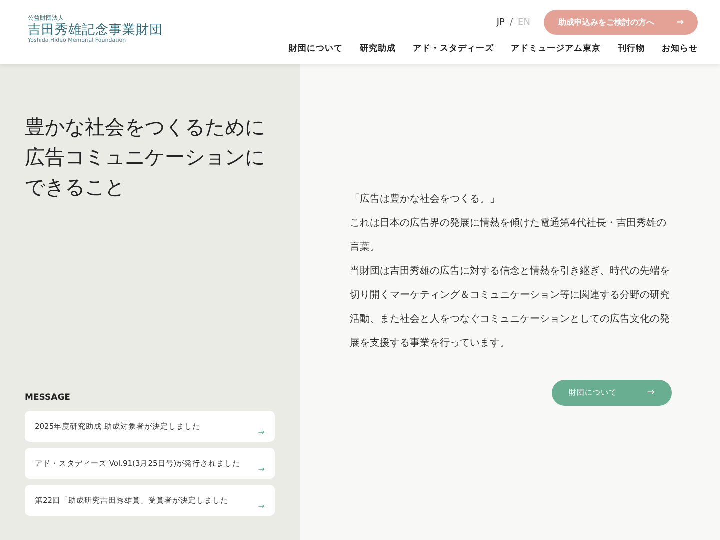 The width and height of the screenshot is (720, 540). What do you see at coordinates (500, 23) in the screenshot?
I see `language-link: JP` at bounding box center [500, 23].